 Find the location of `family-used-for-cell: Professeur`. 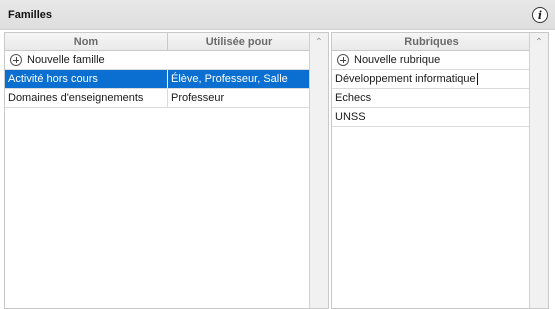

family-used-for-cell: Professeur is located at coordinates (239, 98).